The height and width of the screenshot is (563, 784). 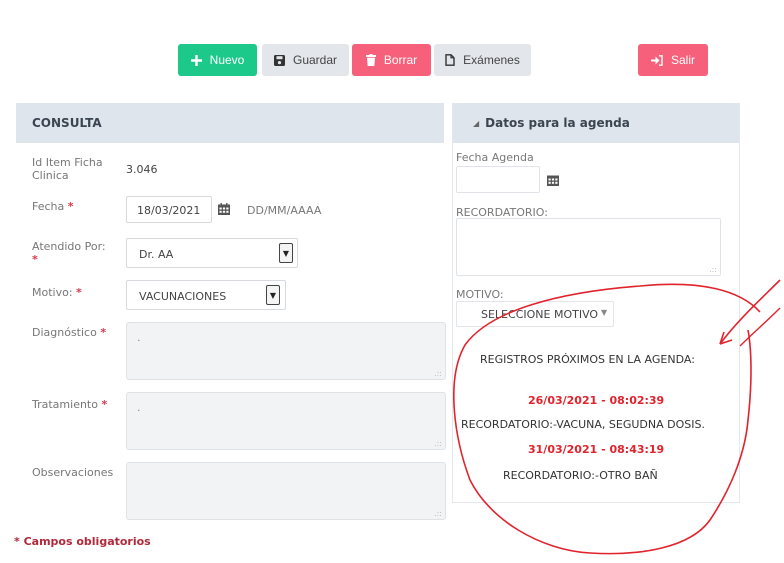 What do you see at coordinates (498, 179) in the screenshot?
I see `fecha-agenda-input` at bounding box center [498, 179].